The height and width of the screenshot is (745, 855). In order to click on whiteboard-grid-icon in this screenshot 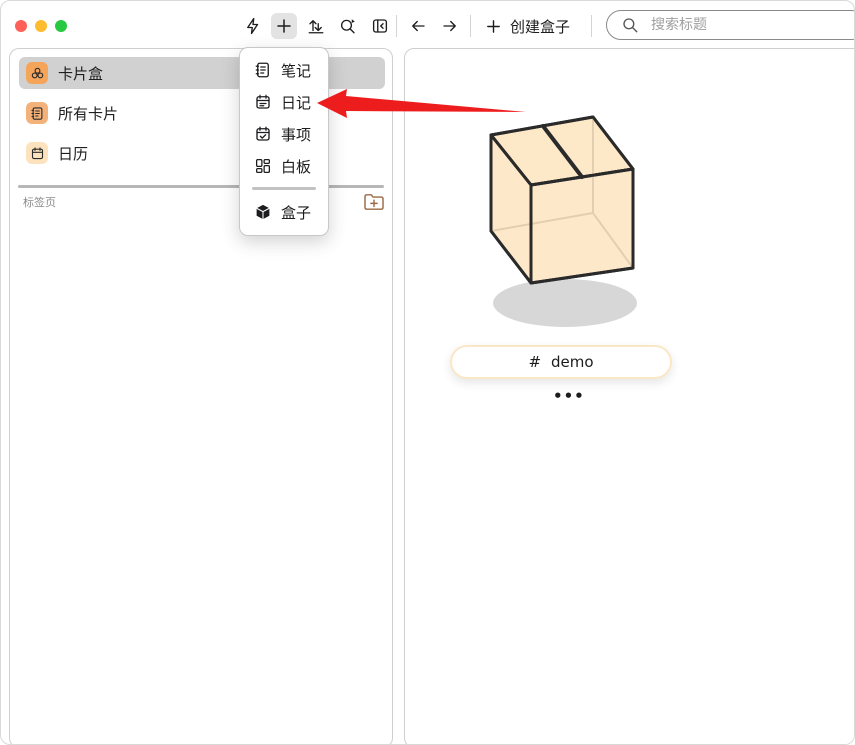, I will do `click(263, 166)`.